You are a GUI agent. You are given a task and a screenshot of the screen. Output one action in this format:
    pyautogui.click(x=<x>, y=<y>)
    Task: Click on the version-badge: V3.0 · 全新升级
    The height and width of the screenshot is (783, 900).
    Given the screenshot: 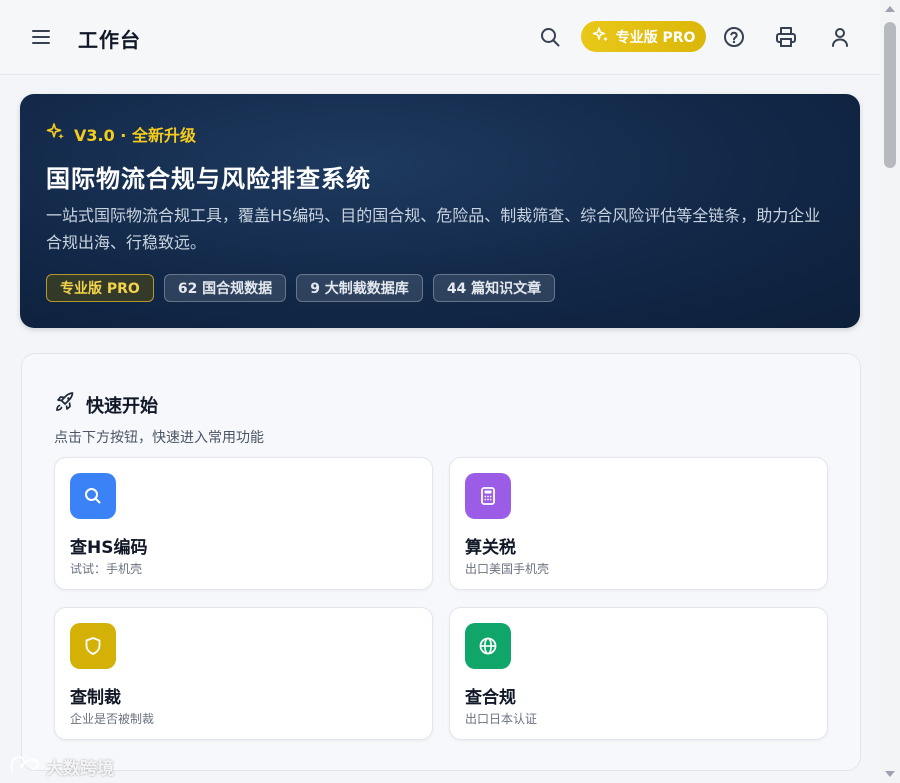 What is the action you would take?
    pyautogui.click(x=121, y=134)
    